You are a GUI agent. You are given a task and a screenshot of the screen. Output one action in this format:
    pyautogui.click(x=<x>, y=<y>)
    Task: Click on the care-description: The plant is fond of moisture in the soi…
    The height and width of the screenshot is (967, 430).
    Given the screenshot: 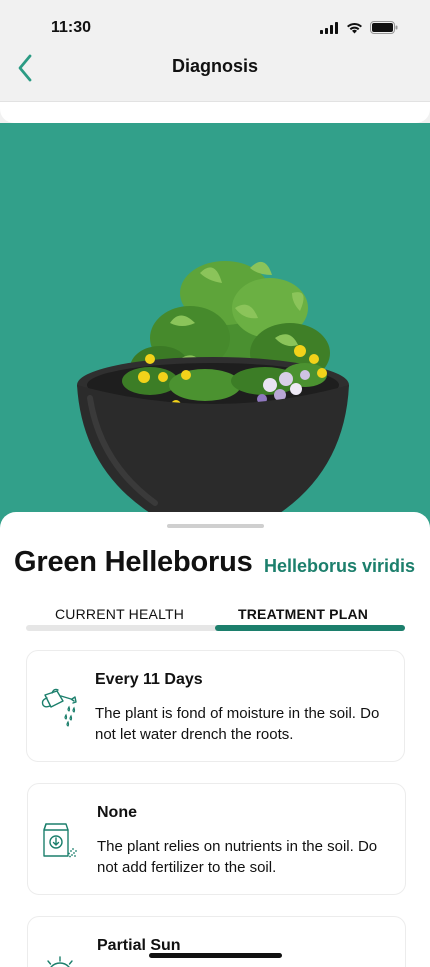 What is the action you would take?
    pyautogui.click(x=237, y=724)
    